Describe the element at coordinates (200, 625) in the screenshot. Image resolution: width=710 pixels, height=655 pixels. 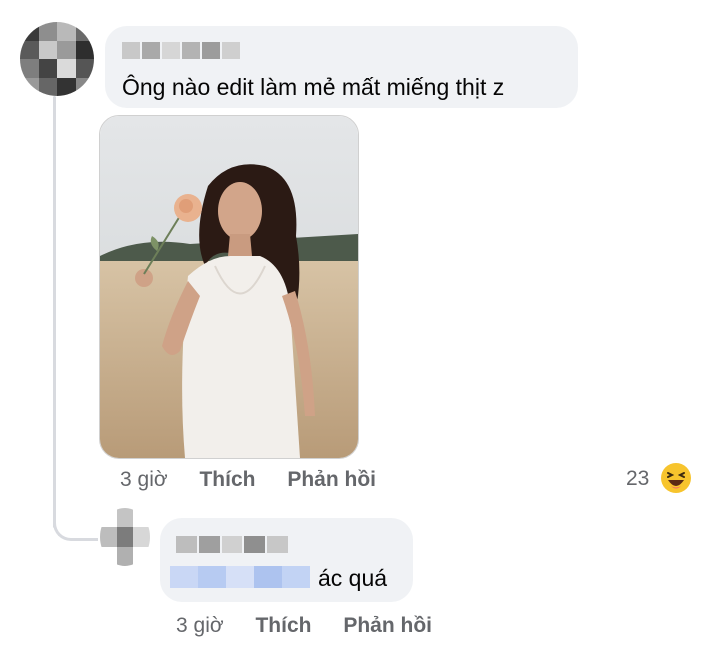
I see `reply-time: 3 giờ` at that location.